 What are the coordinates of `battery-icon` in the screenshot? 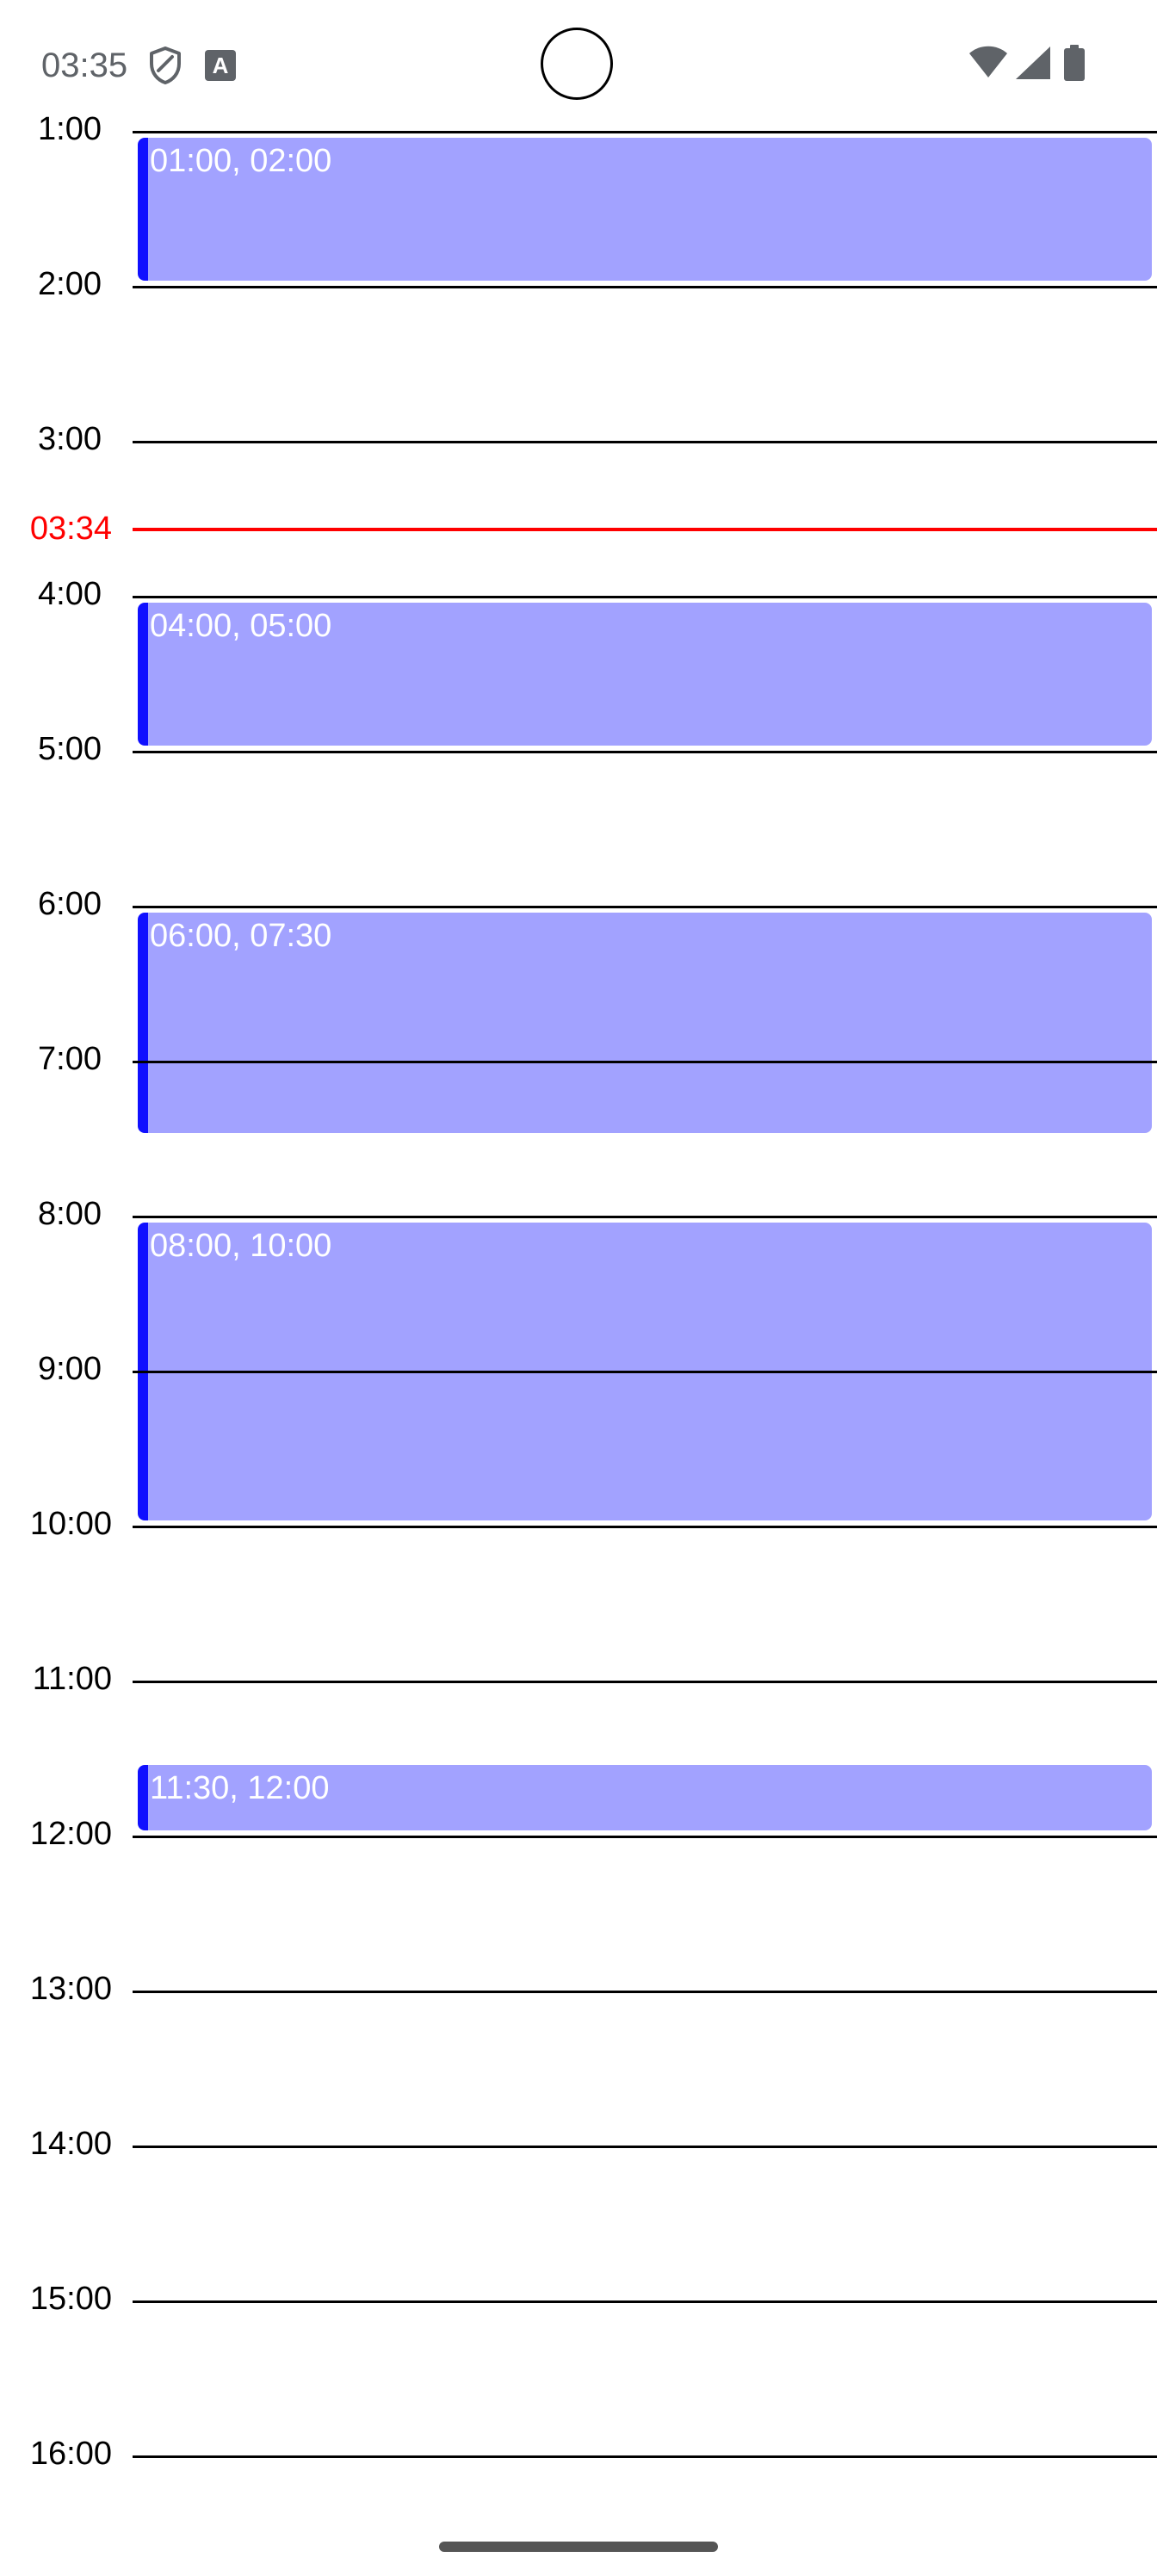 It's located at (1075, 63).